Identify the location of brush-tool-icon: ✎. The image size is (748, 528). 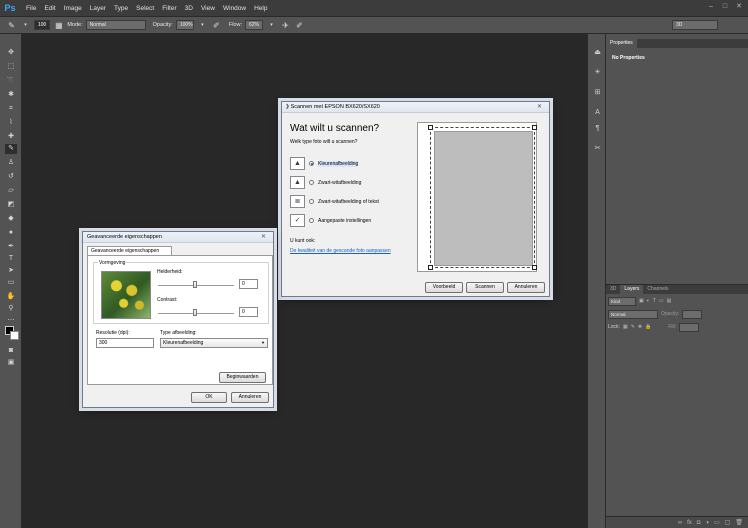
(11, 25).